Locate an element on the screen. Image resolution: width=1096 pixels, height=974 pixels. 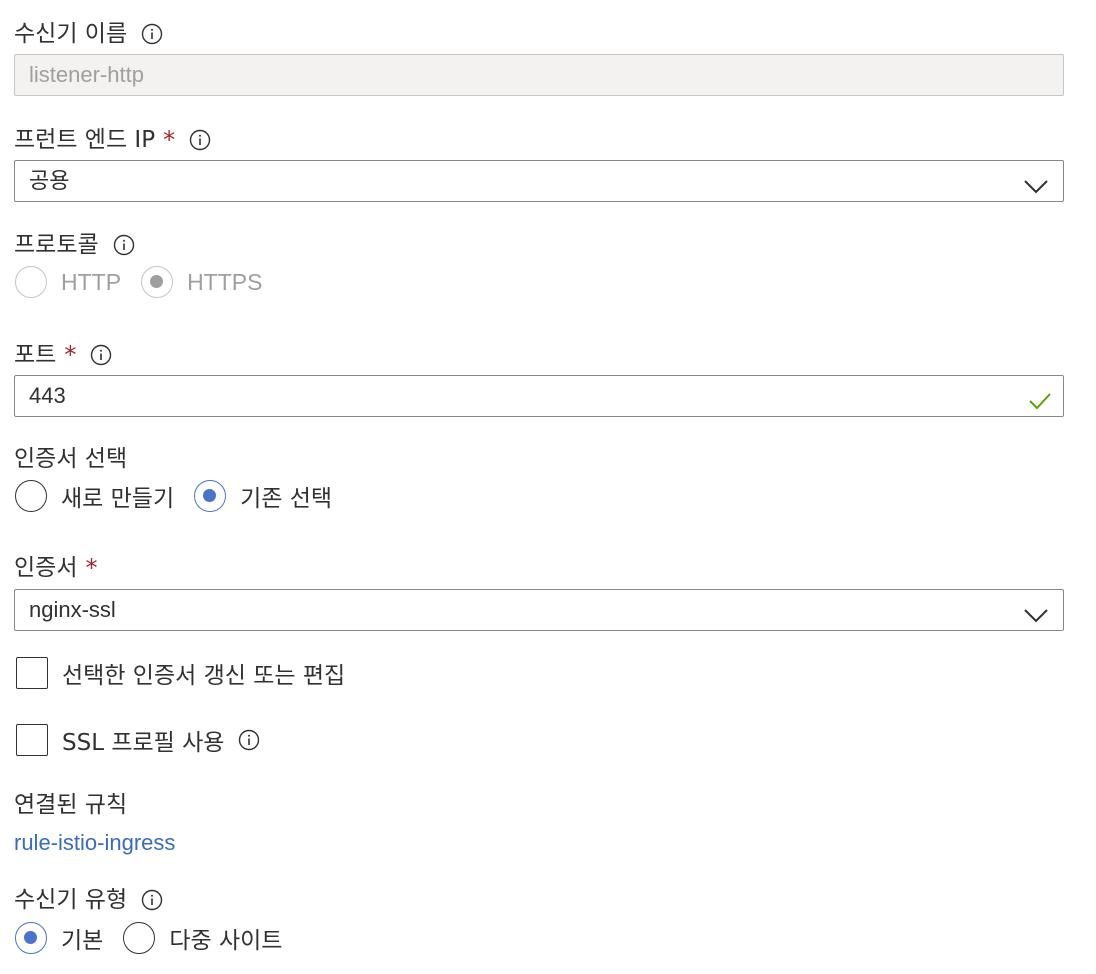
associated-rules-label-text: 연결된 규칙 is located at coordinates (71, 805).